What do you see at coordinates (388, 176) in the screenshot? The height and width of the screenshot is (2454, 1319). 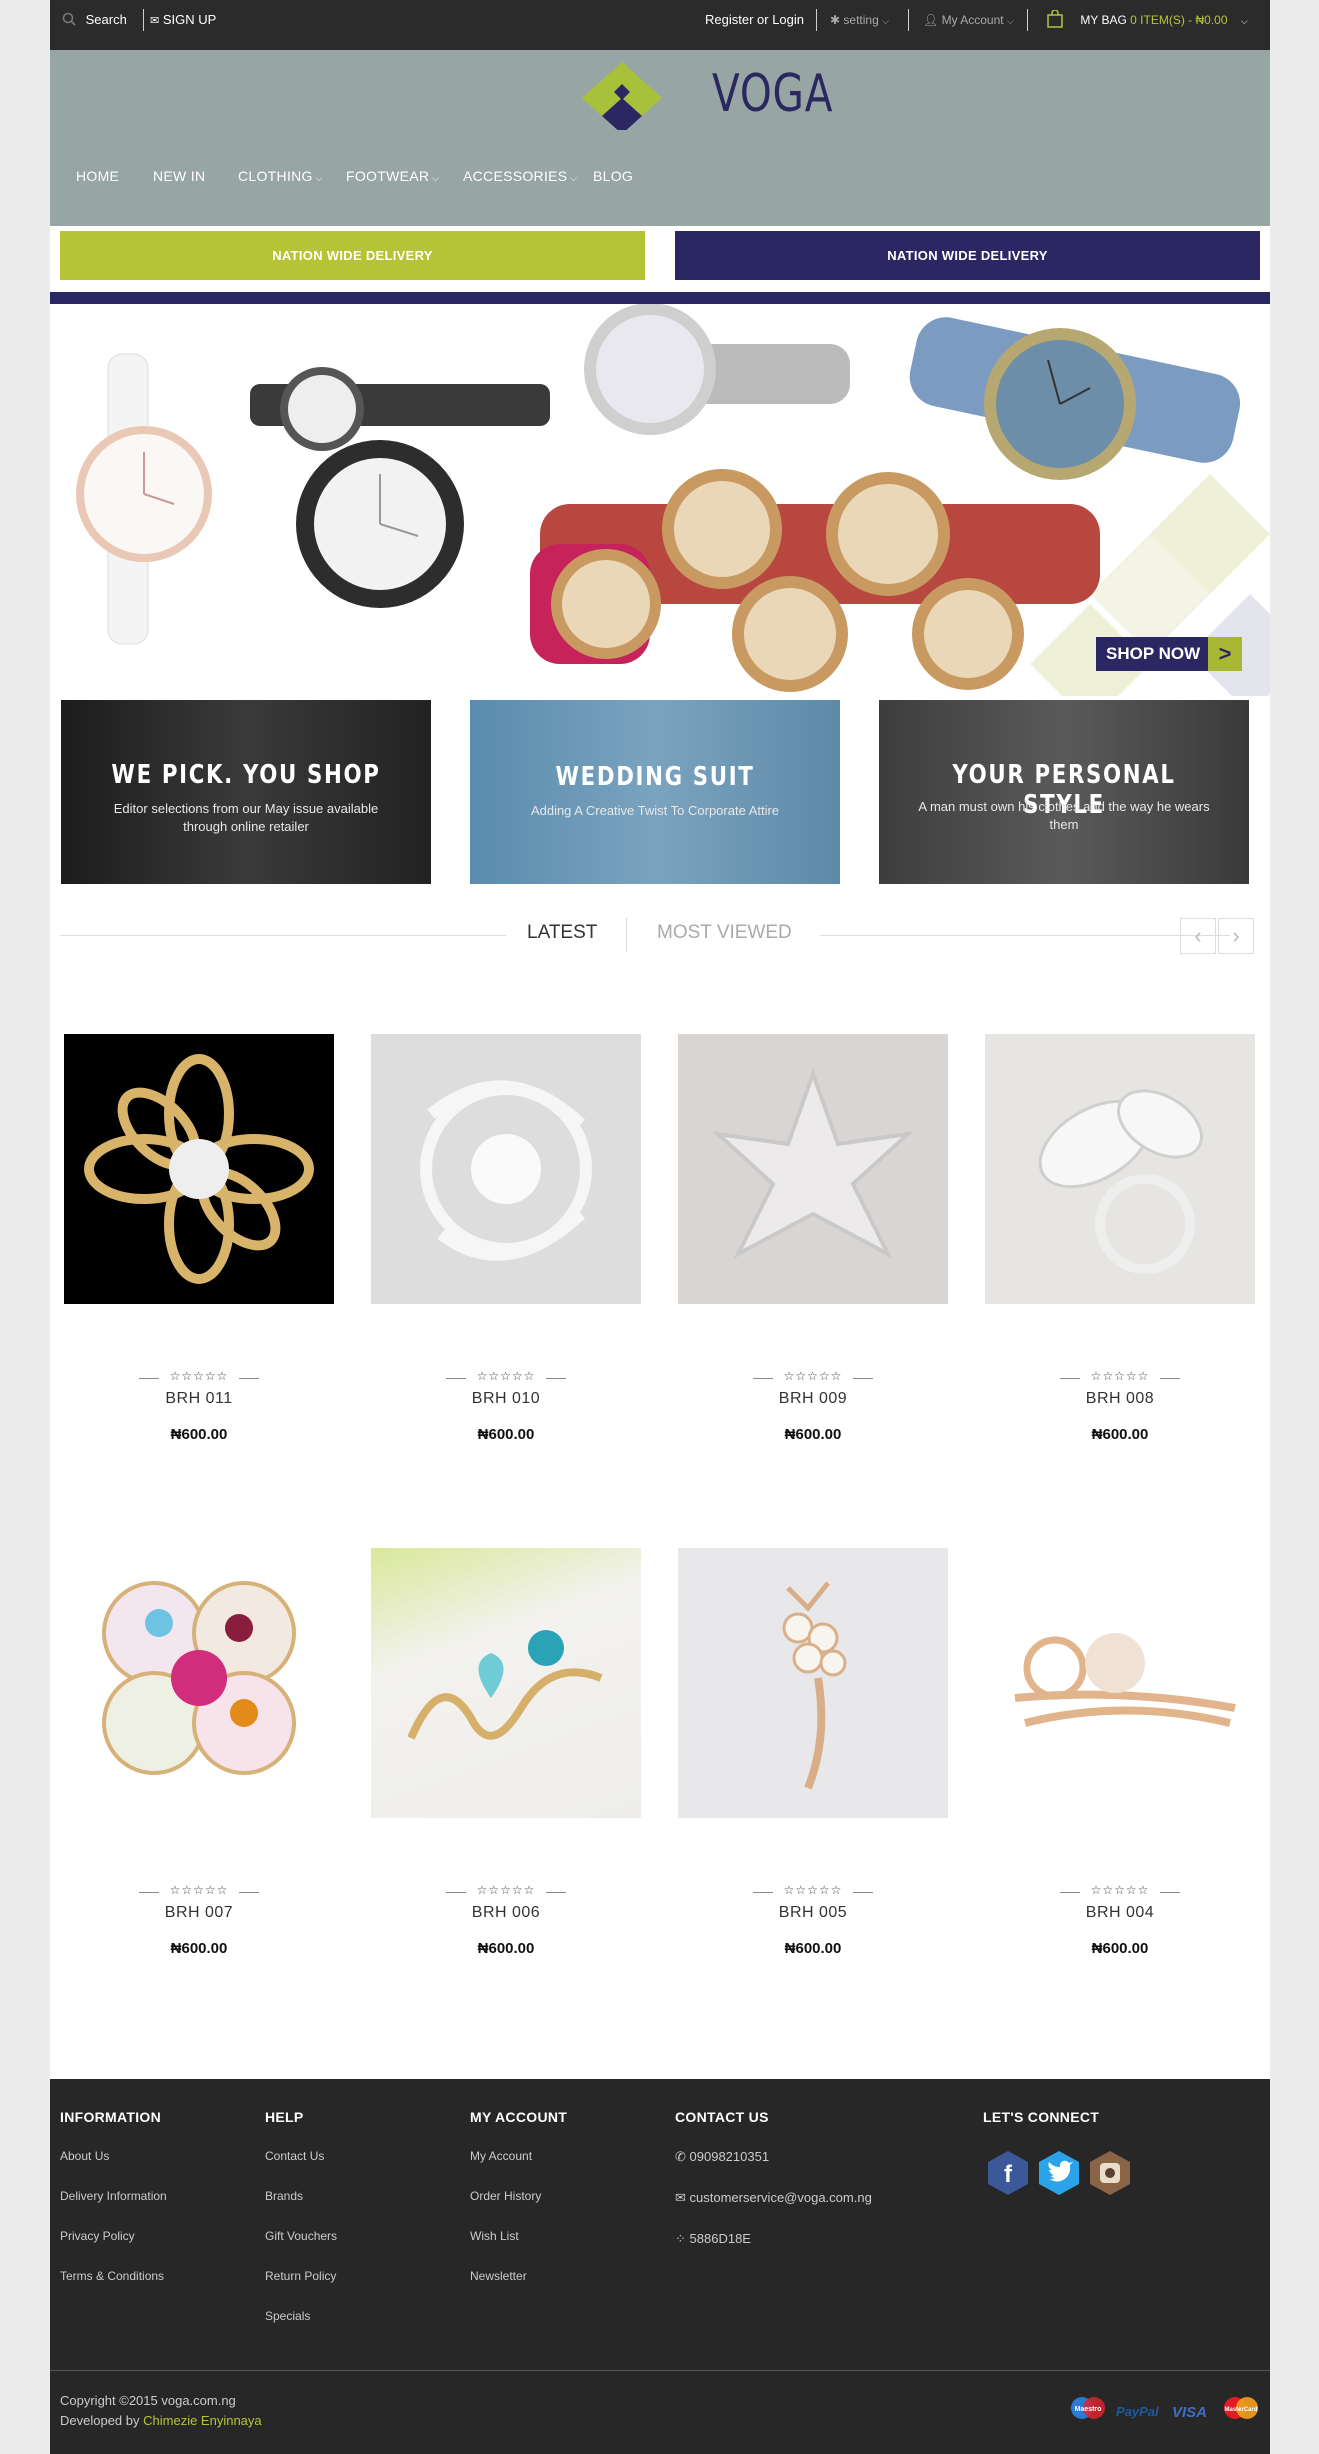 I see `nav-footwear-label: FOOTWEAR` at bounding box center [388, 176].